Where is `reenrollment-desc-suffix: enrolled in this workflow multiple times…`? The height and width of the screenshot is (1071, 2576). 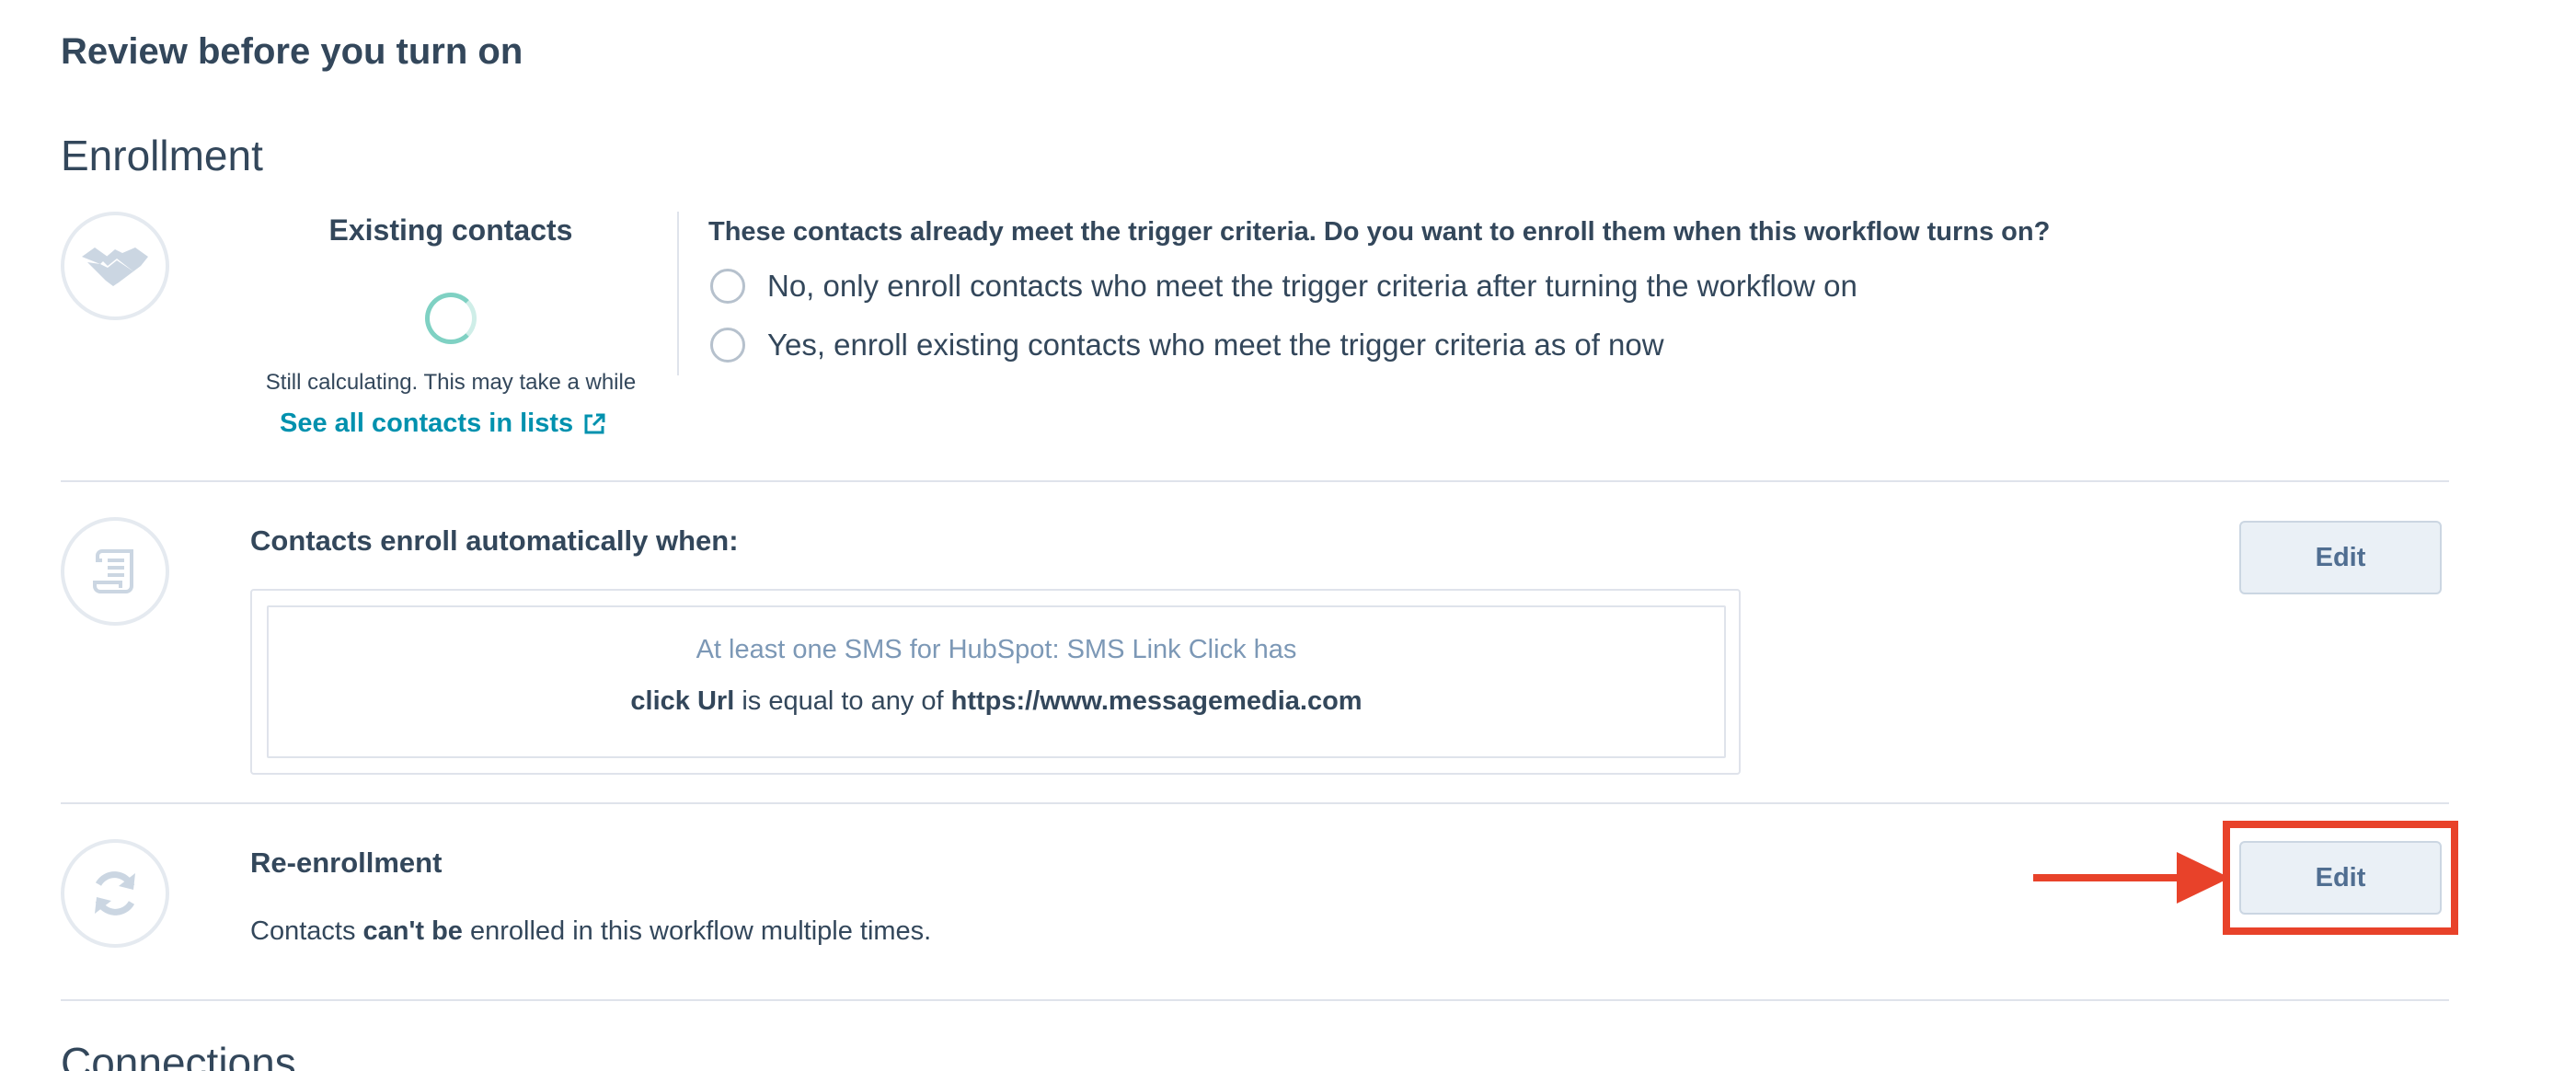
reenrollment-desc-suffix: enrolled in this workflow multiple times… is located at coordinates (697, 931).